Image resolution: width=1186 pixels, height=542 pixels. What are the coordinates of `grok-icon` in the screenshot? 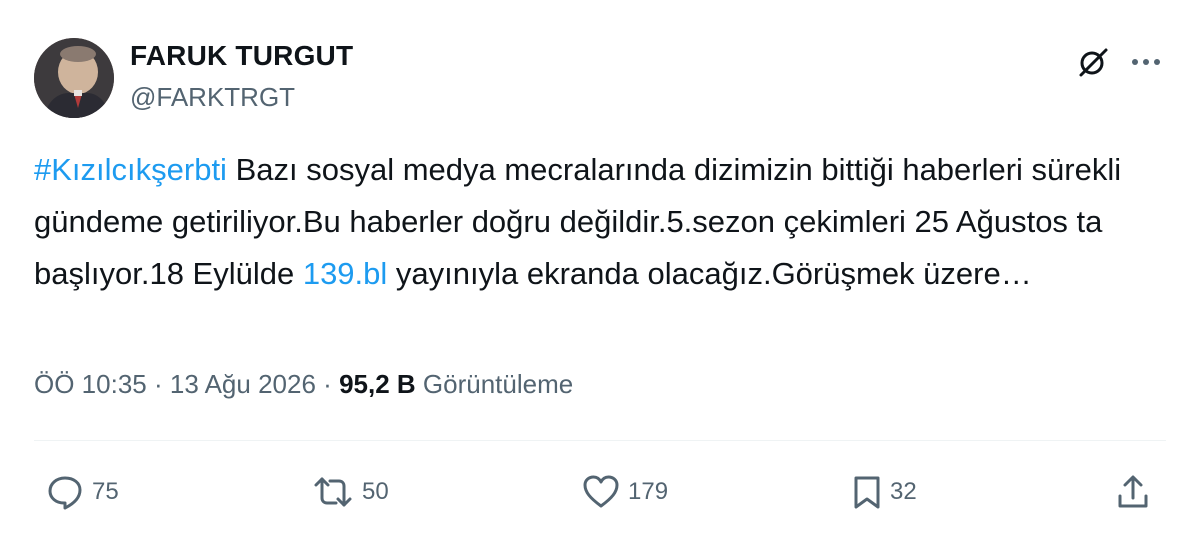 It's located at (1093, 62).